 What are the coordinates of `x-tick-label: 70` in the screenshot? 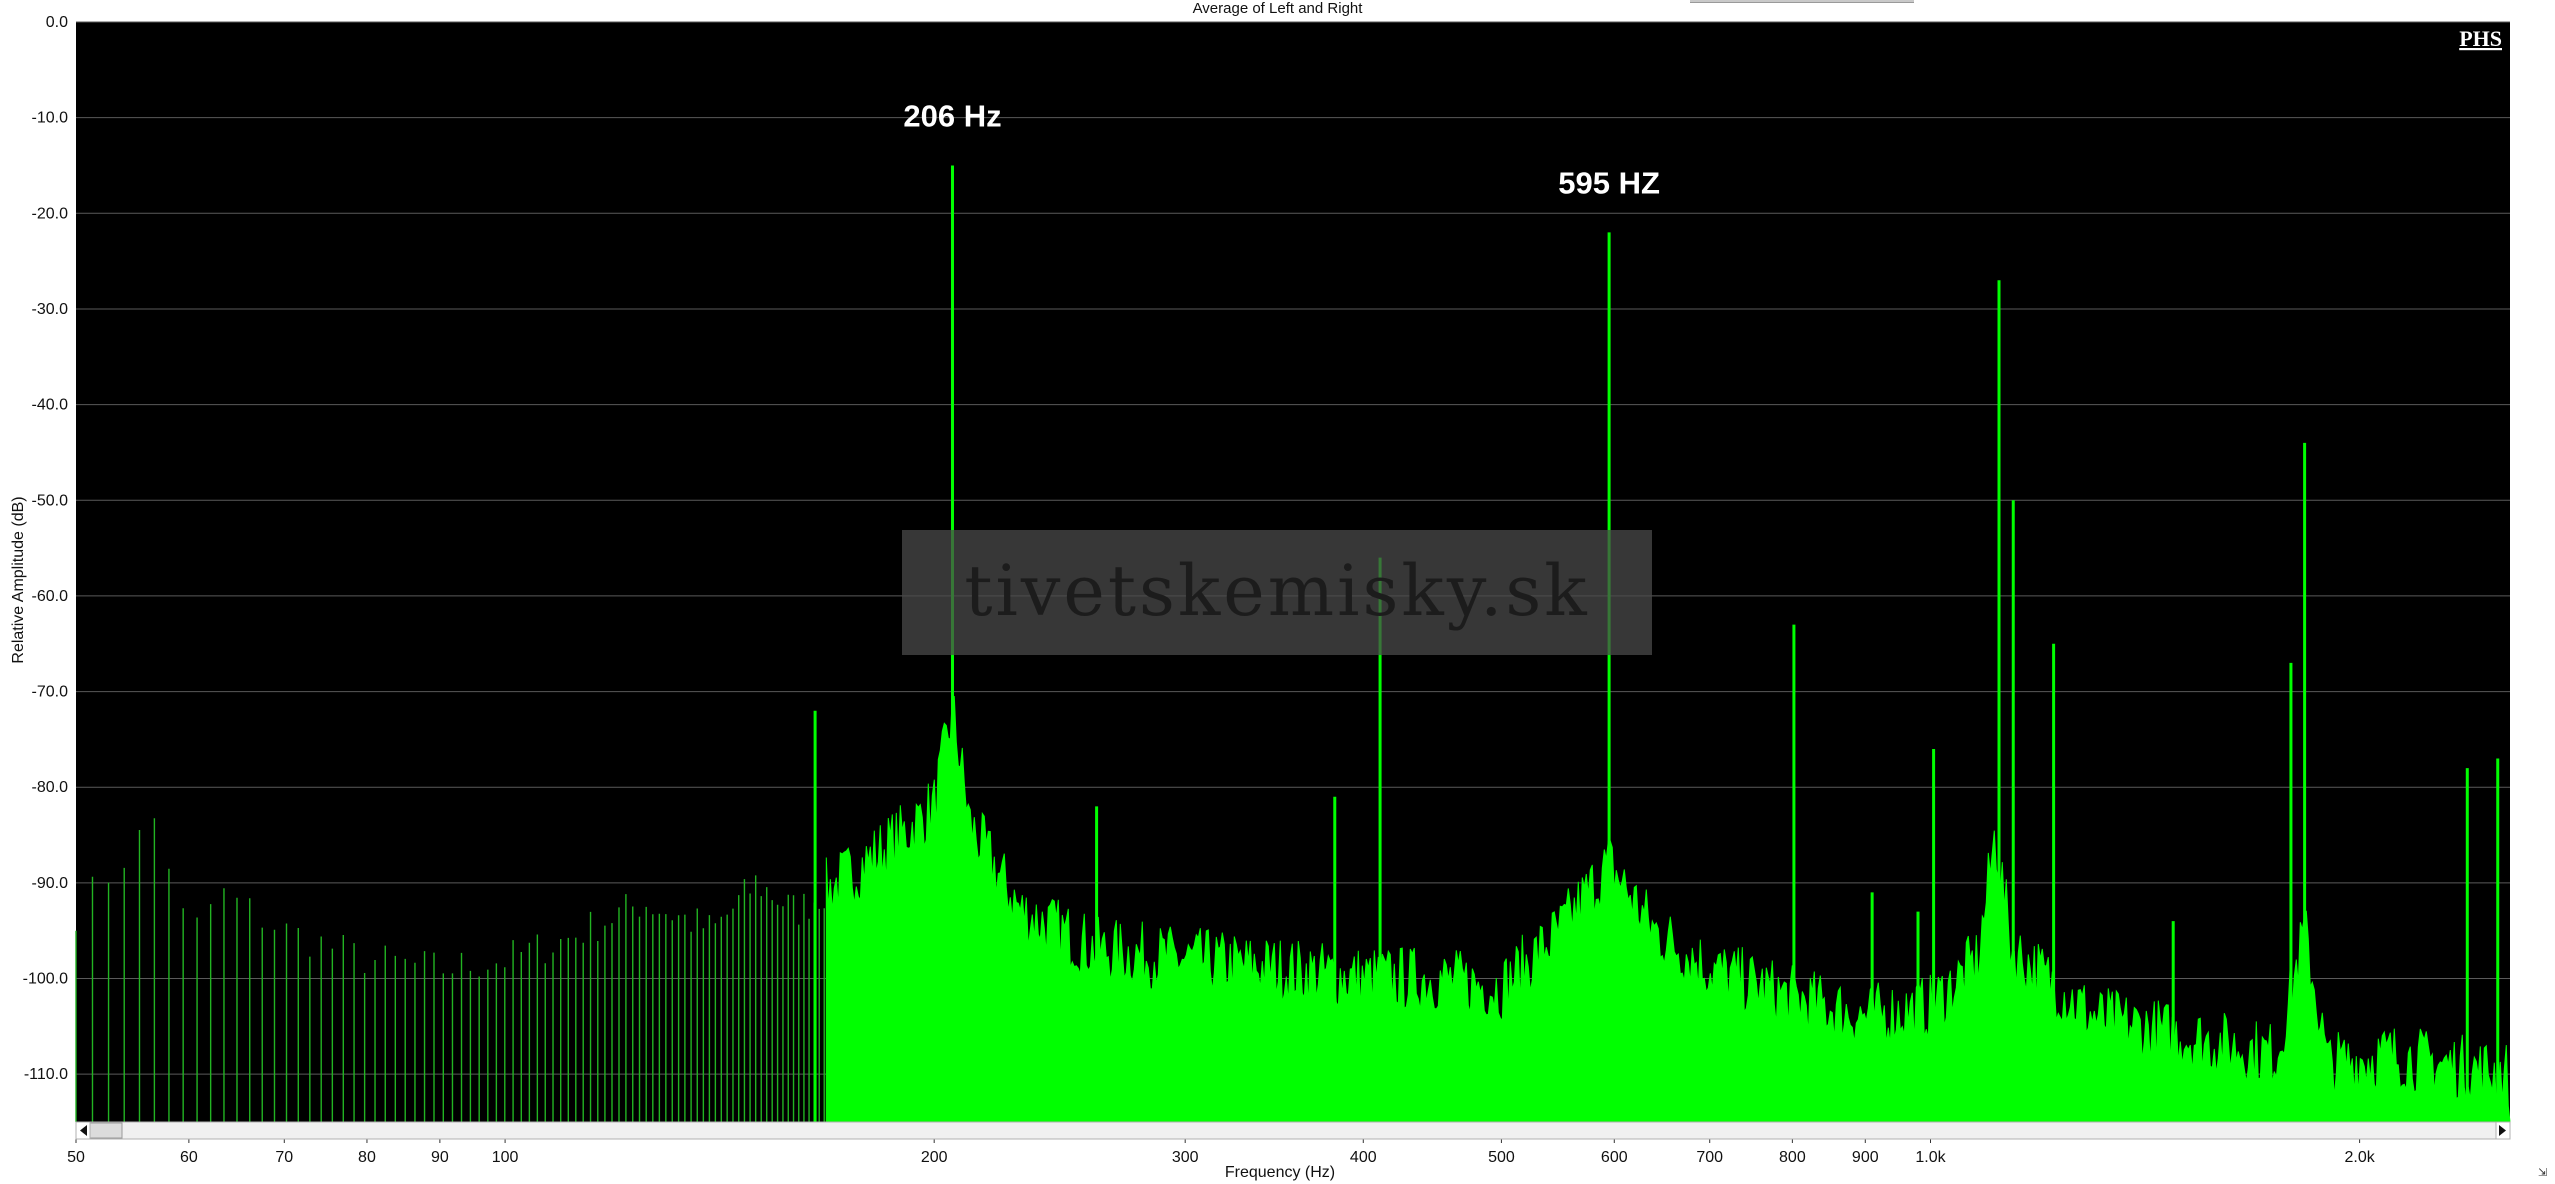 It's located at (284, 1157).